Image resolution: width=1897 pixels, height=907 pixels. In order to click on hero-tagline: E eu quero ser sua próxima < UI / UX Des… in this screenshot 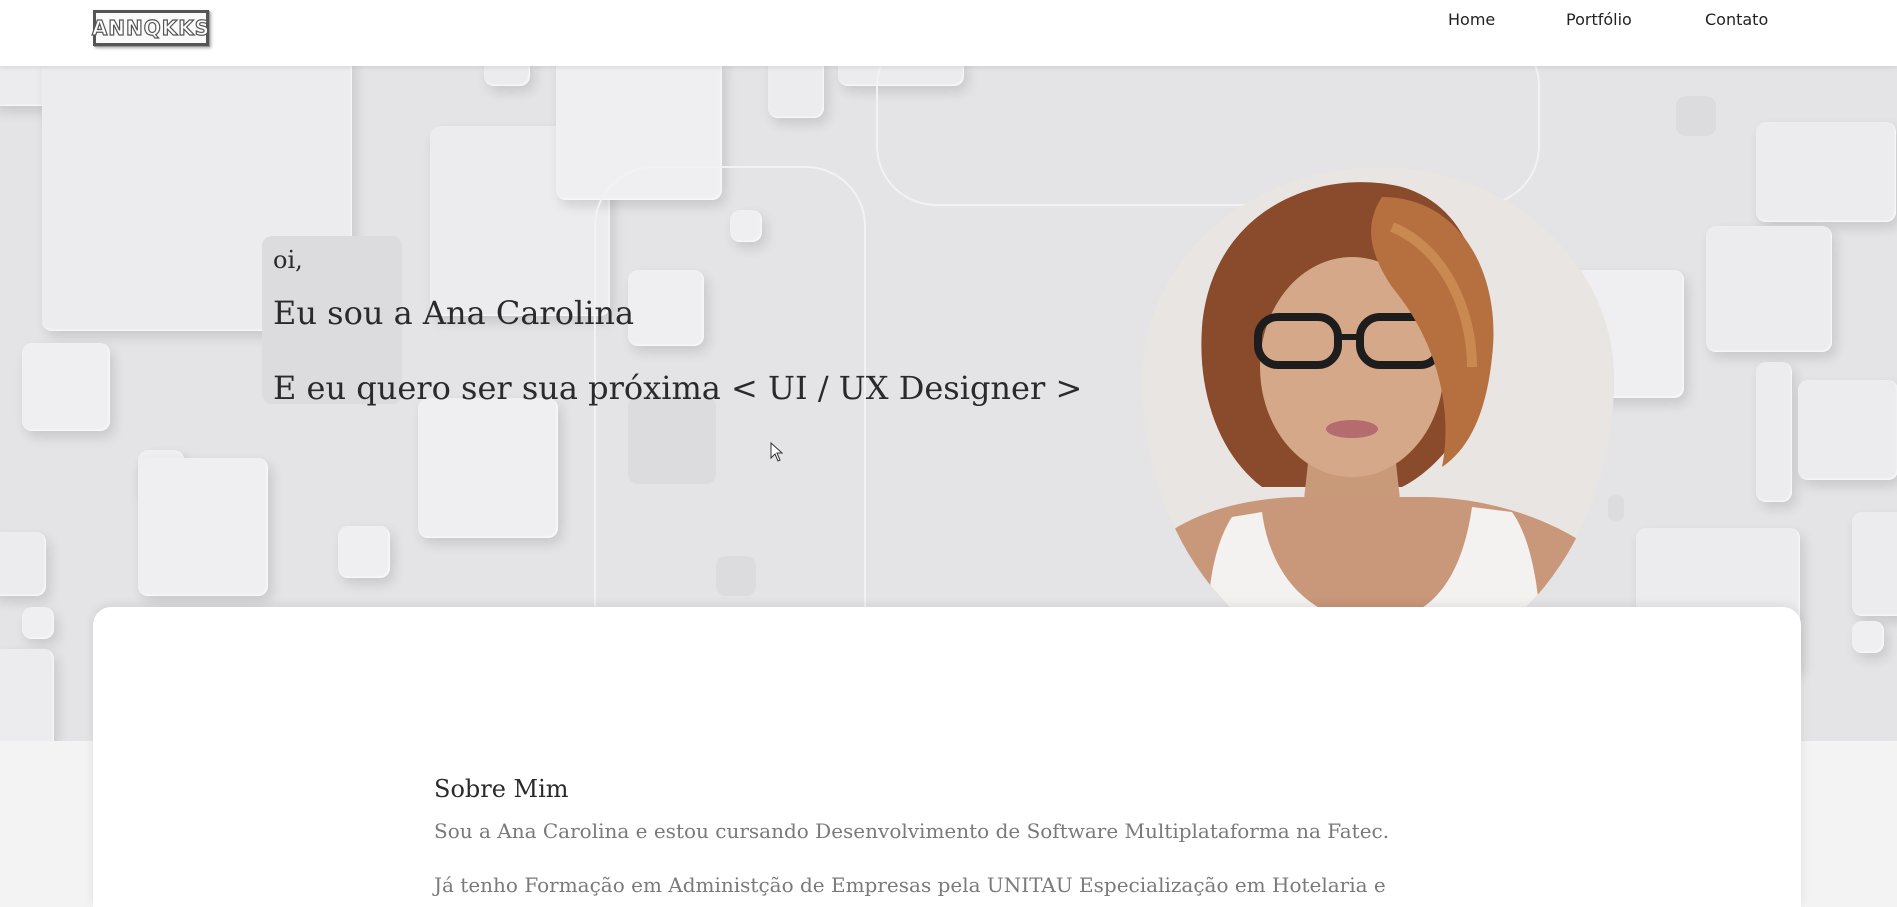, I will do `click(678, 388)`.